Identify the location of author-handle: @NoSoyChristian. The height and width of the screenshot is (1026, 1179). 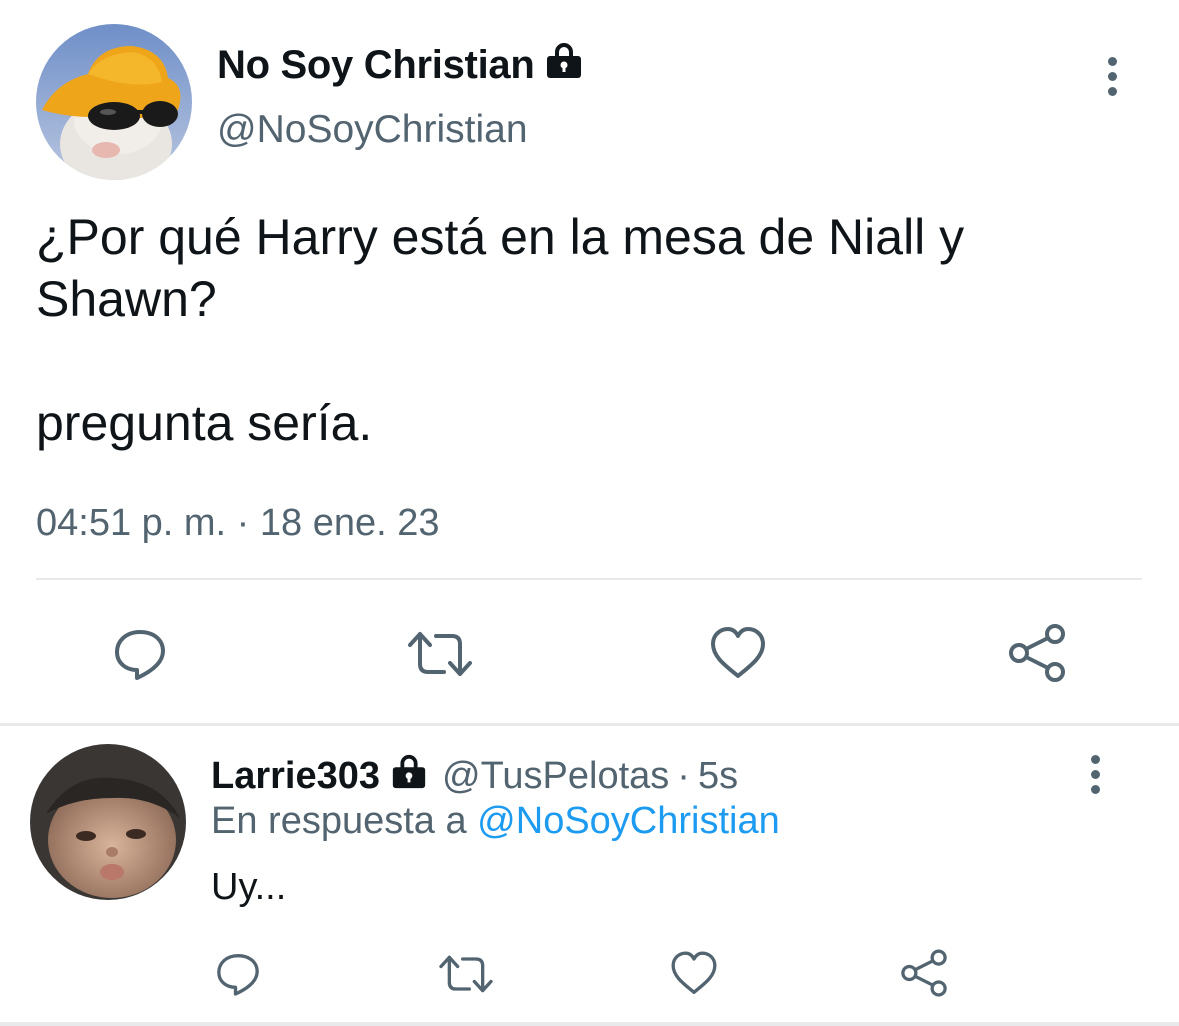
(372, 130).